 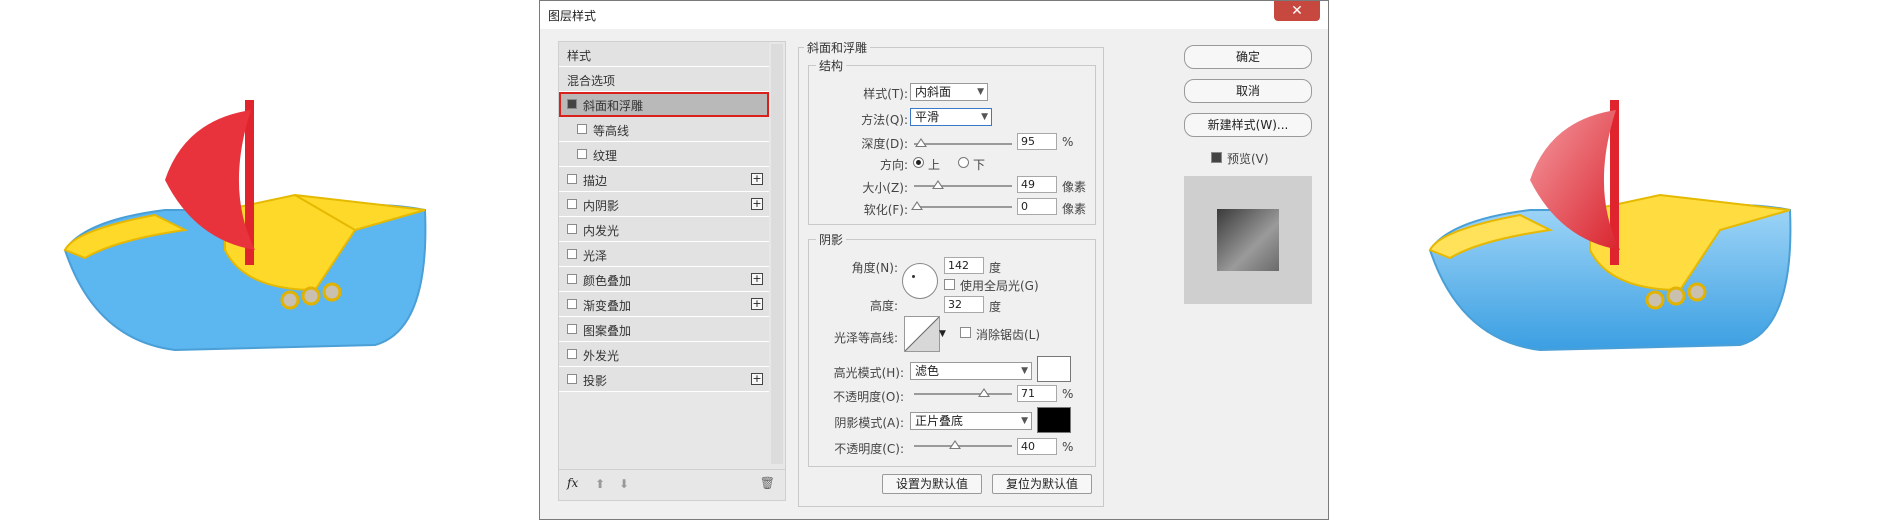 What do you see at coordinates (664, 379) in the screenshot?
I see `style-item-drop-shadow: 投影 +` at bounding box center [664, 379].